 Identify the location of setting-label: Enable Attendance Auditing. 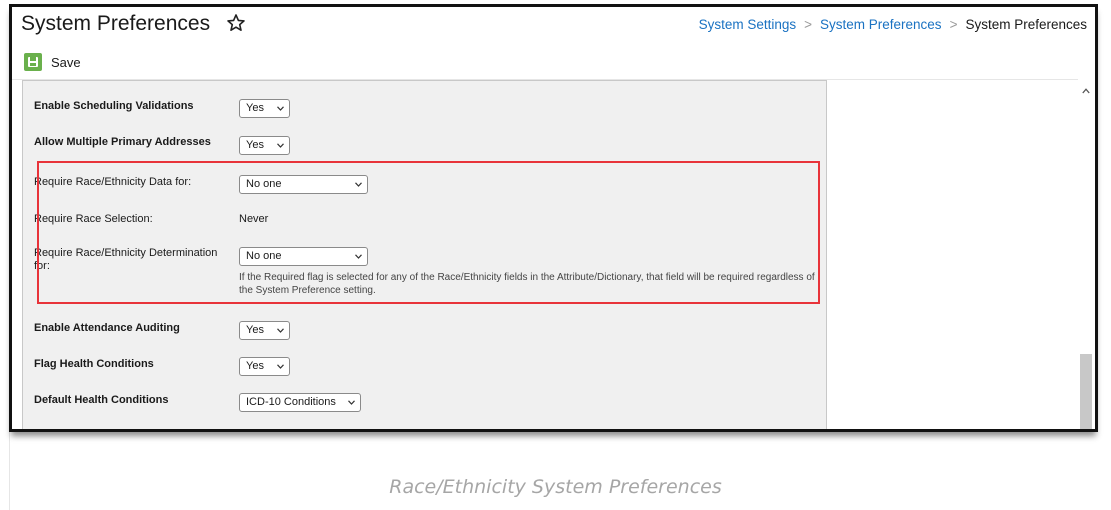
(107, 328).